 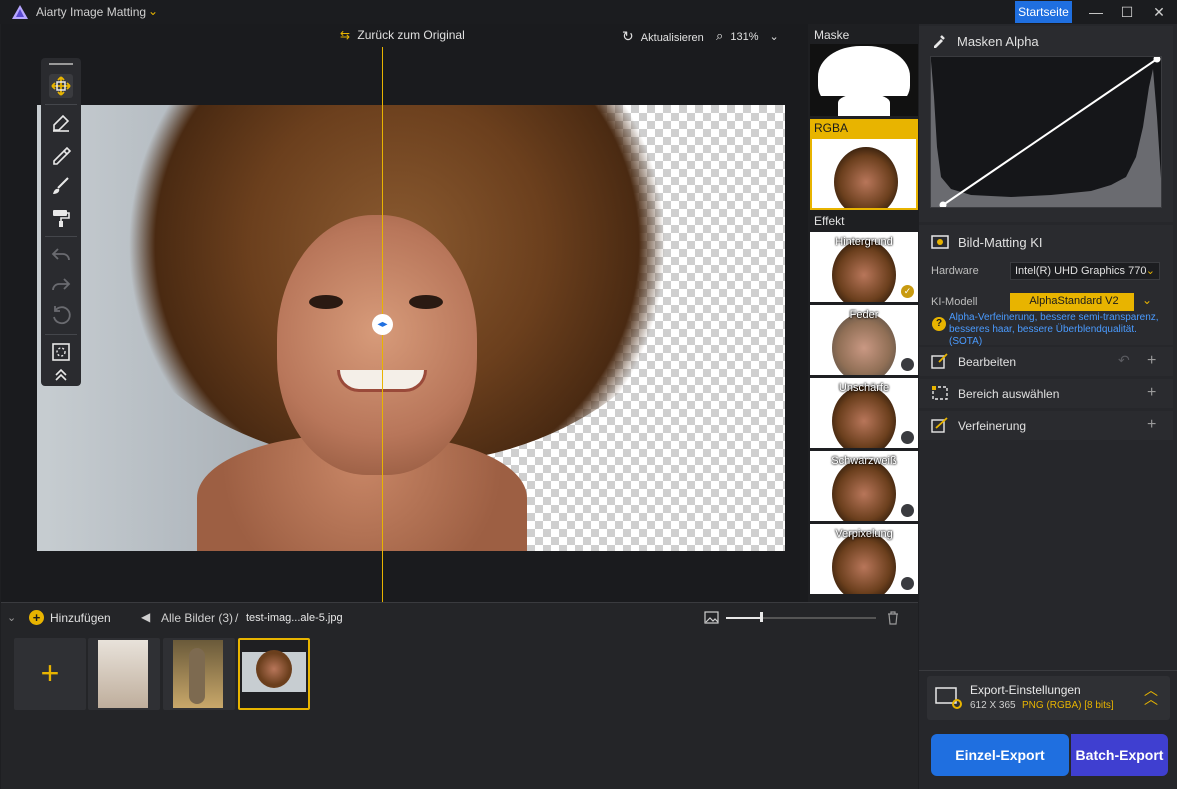 I want to click on eraser-icon, so click(x=61, y=122).